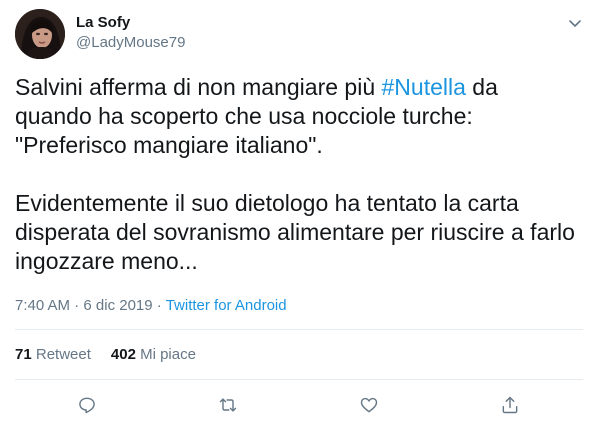 This screenshot has width=598, height=429. I want to click on tweet-text-before: Salvini afferma di non mangiare più, so click(198, 87).